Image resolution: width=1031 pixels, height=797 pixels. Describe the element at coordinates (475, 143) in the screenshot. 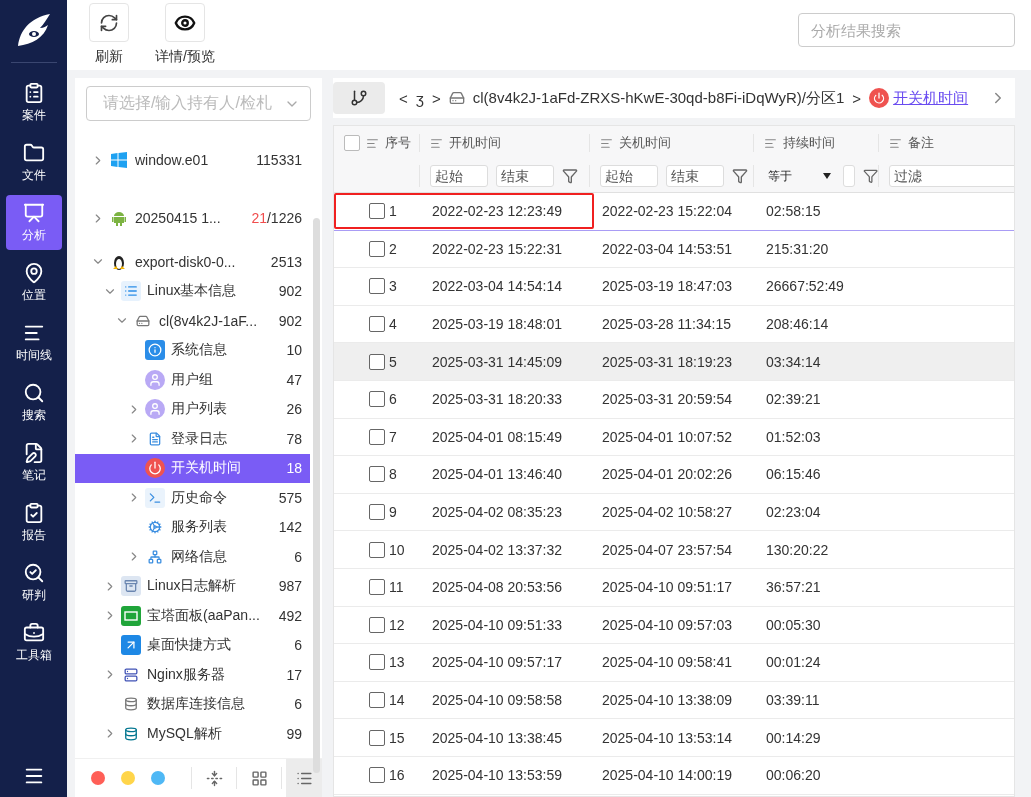

I see `column-header: 开机时间` at that location.